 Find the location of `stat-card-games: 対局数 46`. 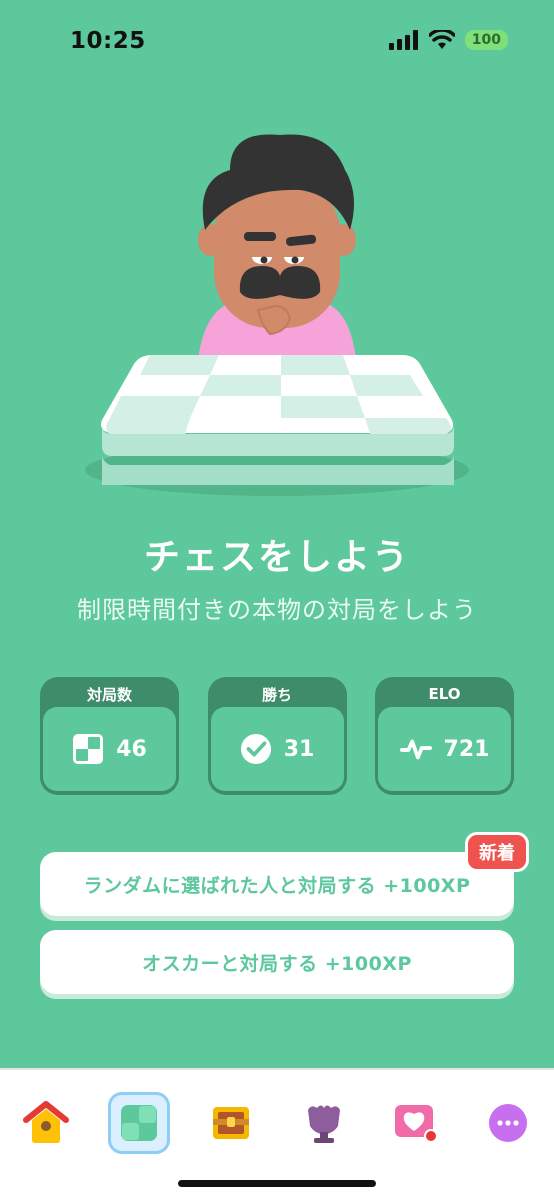

stat-card-games: 対局数 46 is located at coordinates (109, 736).